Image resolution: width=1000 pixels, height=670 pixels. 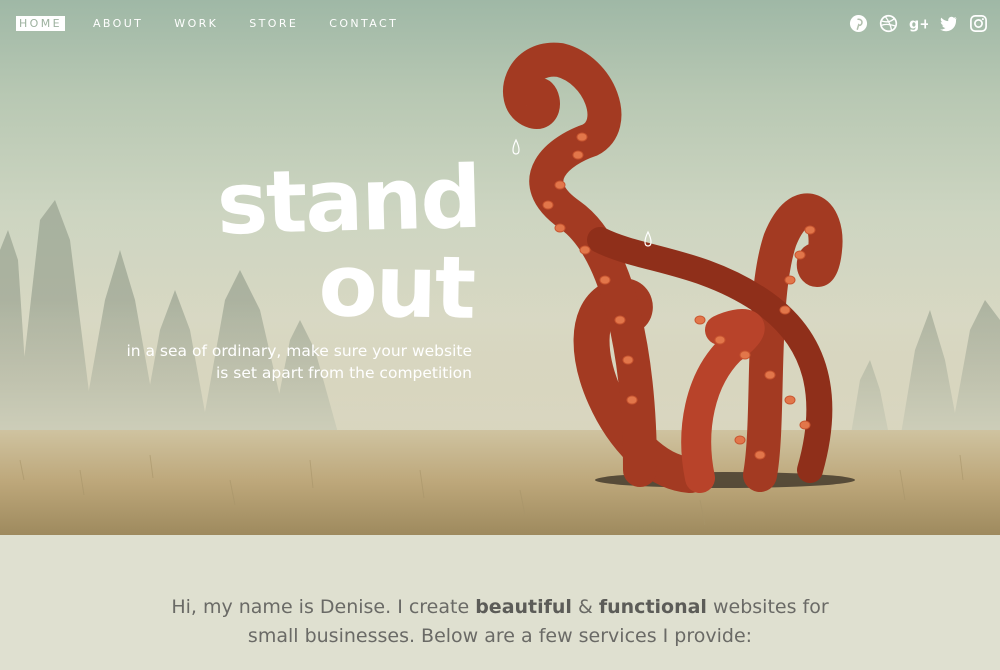 What do you see at coordinates (652, 607) in the screenshot?
I see `intro-bold-functional: functional` at bounding box center [652, 607].